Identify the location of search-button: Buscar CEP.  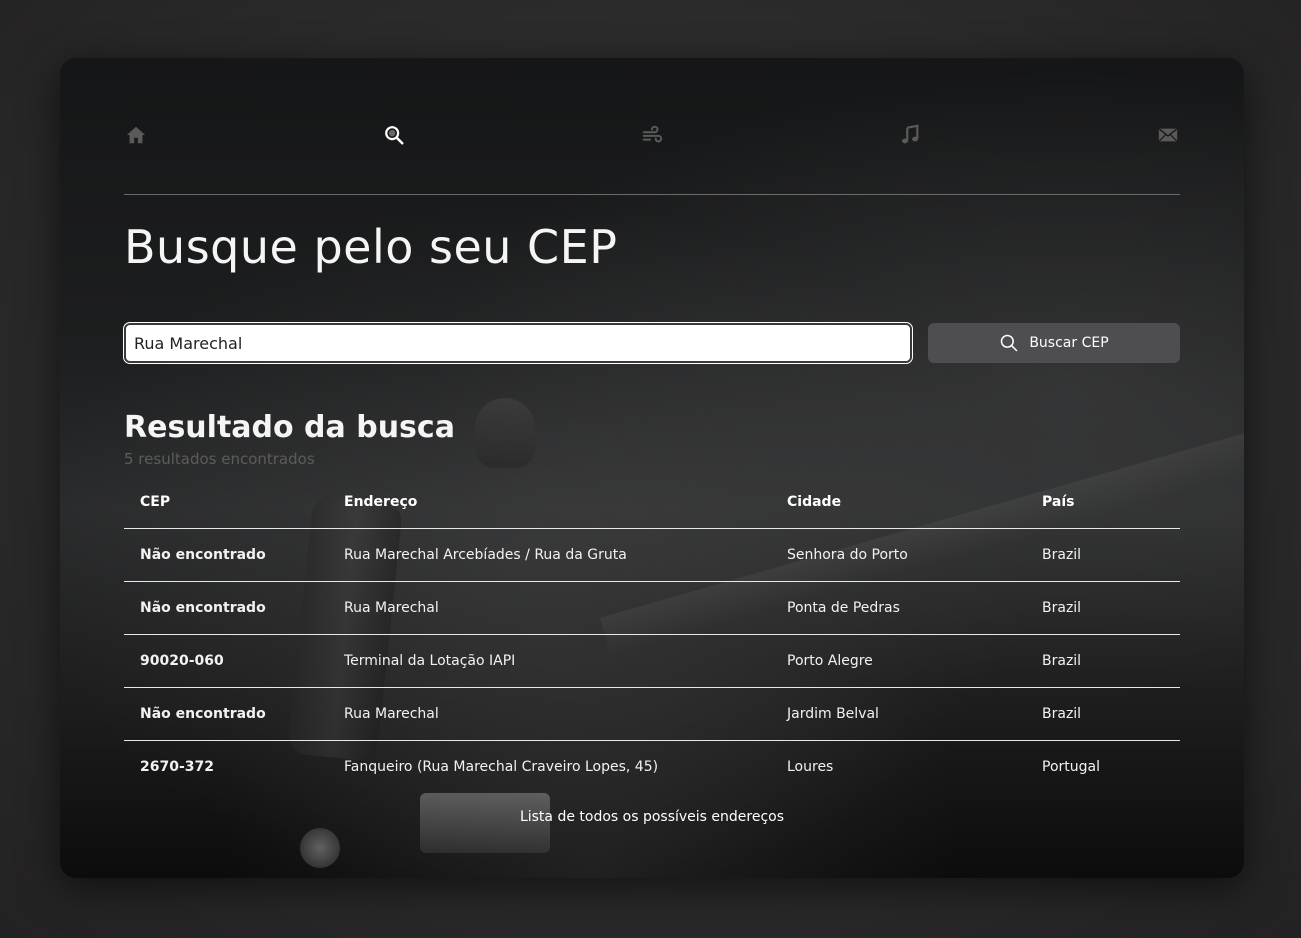
(1054, 343).